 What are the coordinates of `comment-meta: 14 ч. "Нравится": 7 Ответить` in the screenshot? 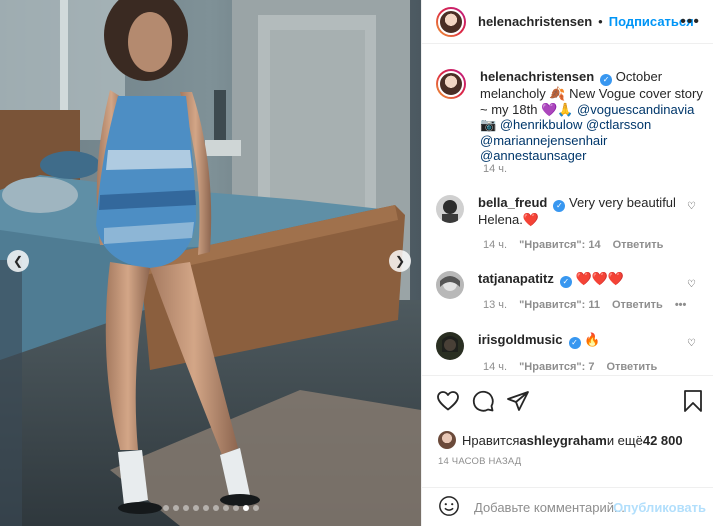 It's located at (570, 367).